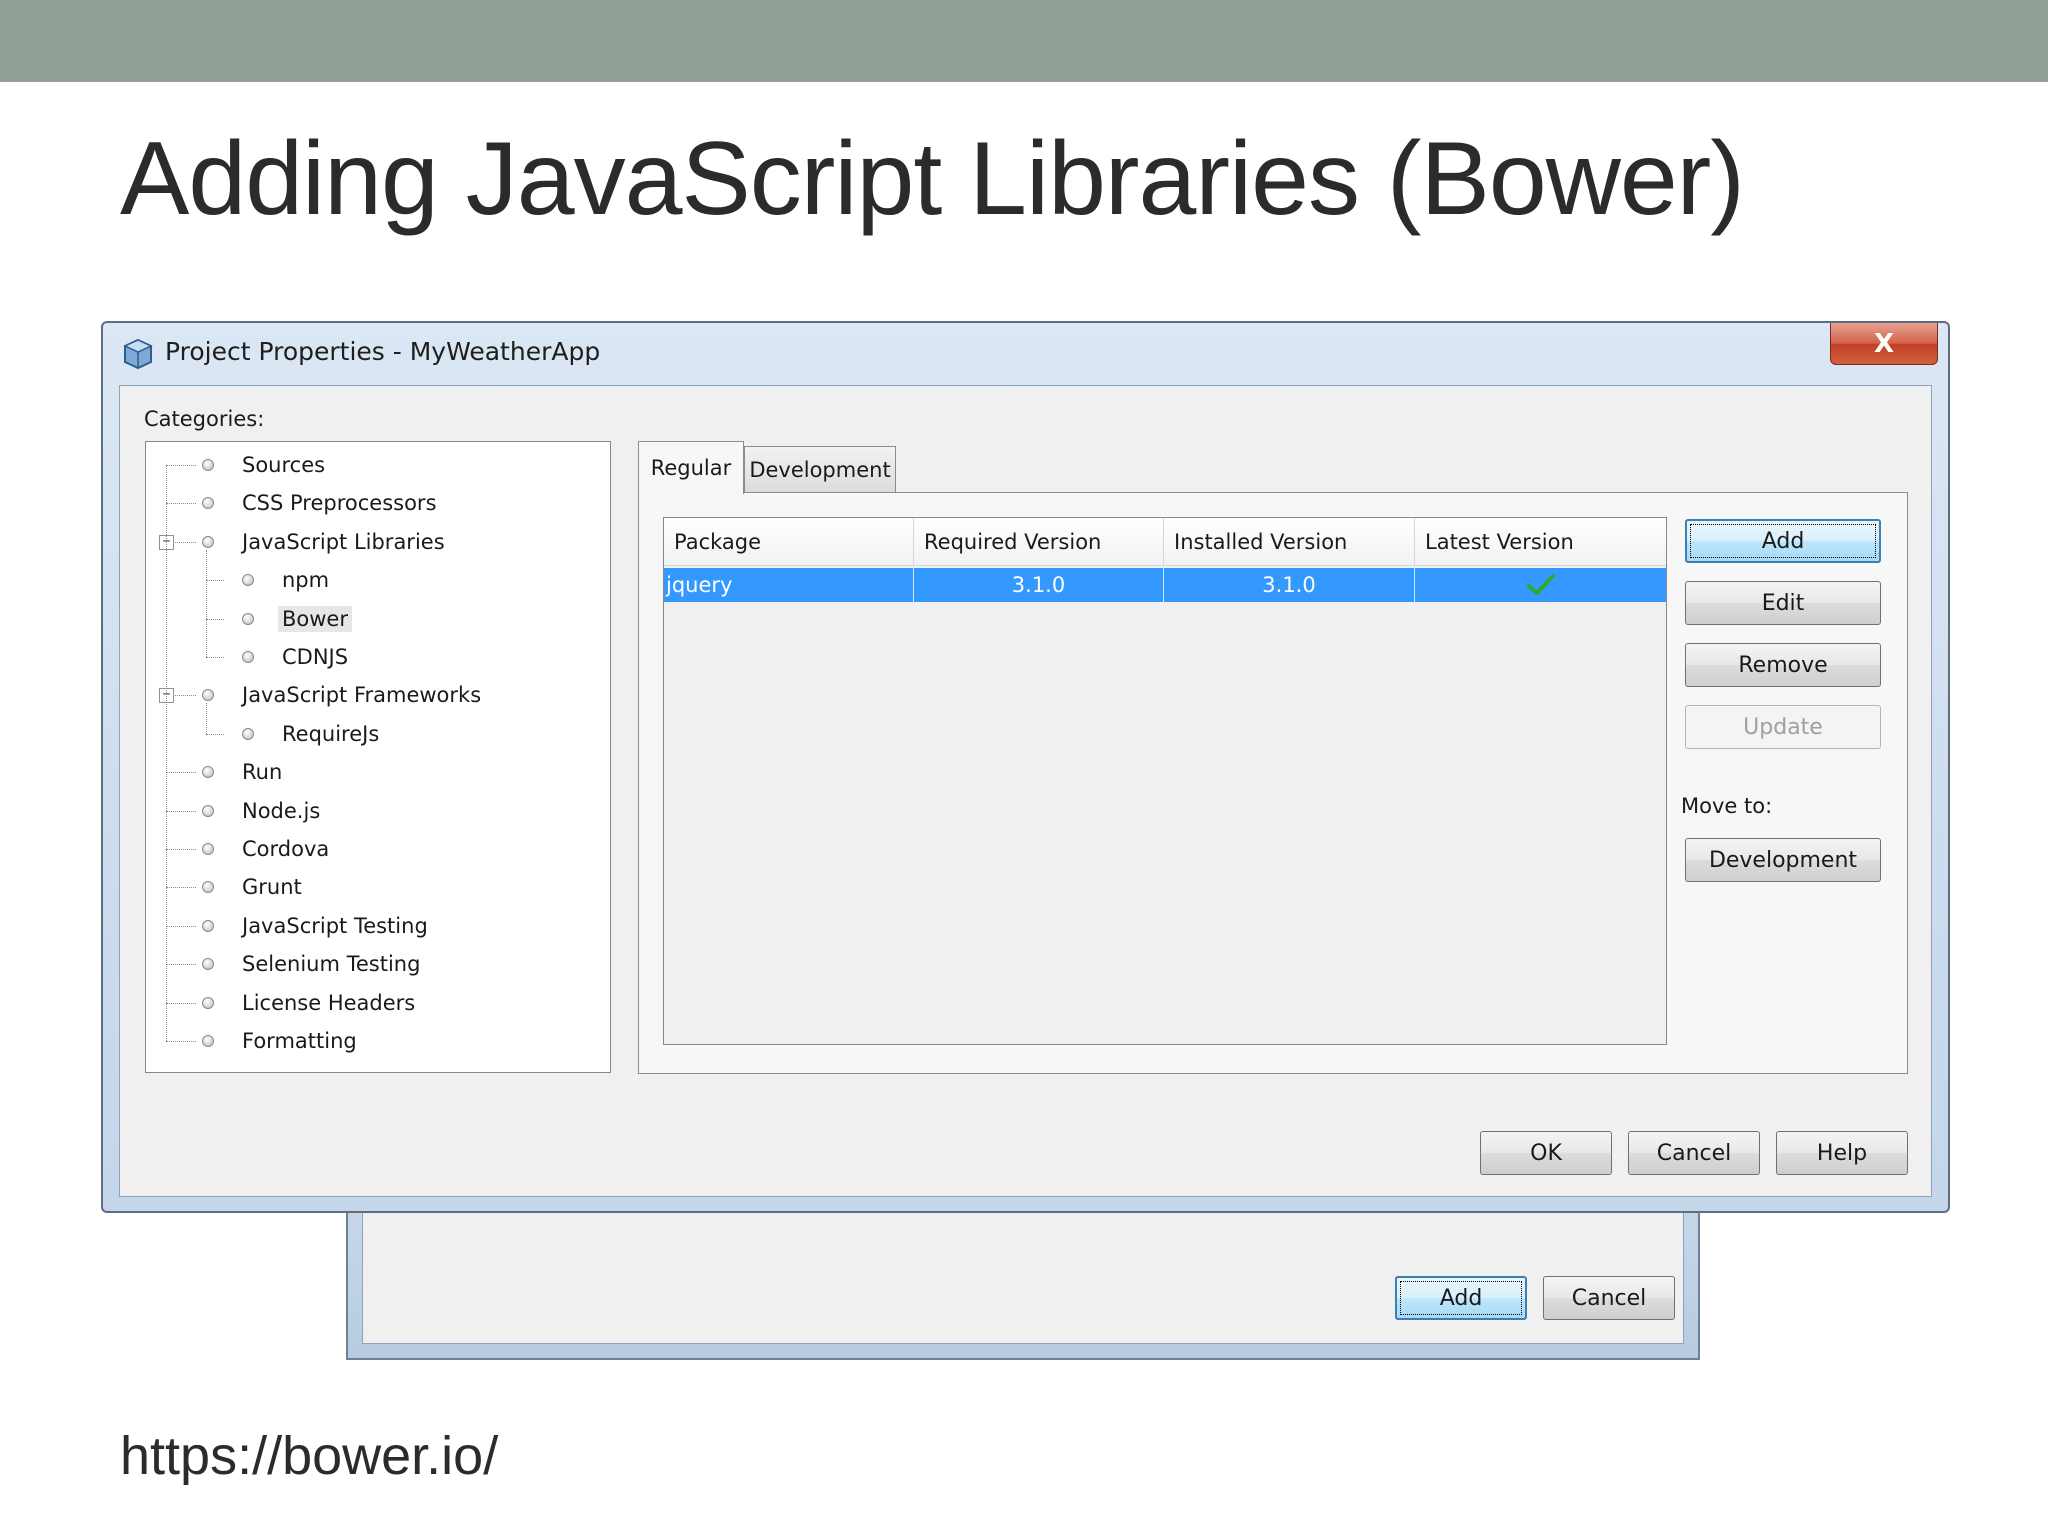  Describe the element at coordinates (262, 772) in the screenshot. I see `category-label: Run` at that location.